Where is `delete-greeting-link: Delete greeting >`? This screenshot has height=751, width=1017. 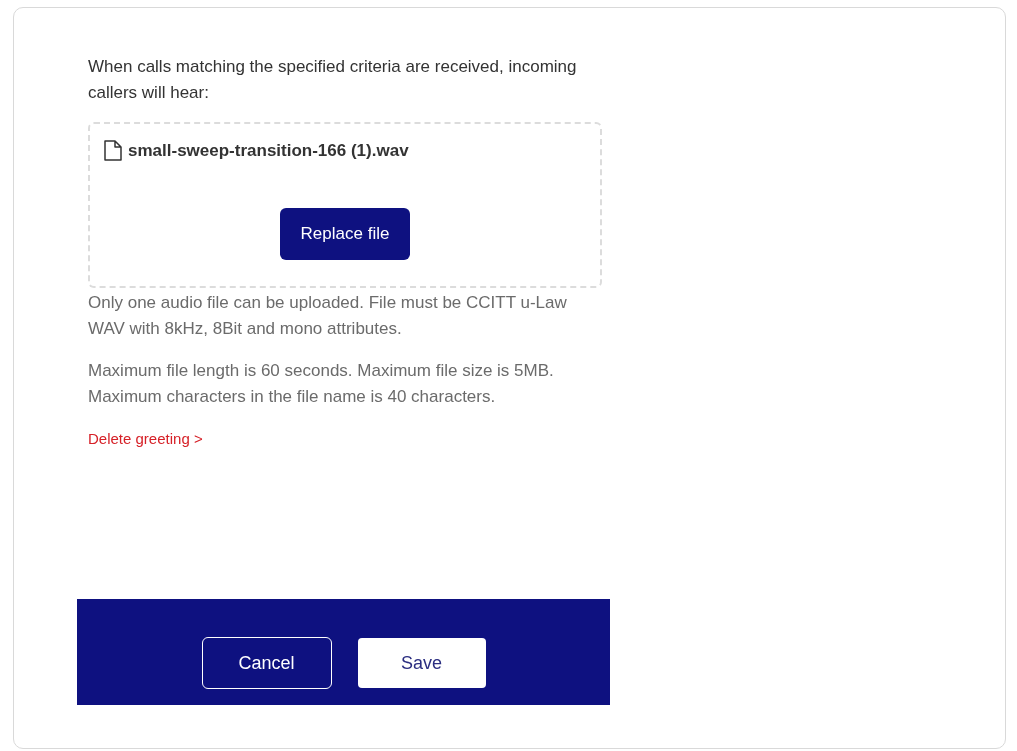 delete-greeting-link: Delete greeting > is located at coordinates (351, 439).